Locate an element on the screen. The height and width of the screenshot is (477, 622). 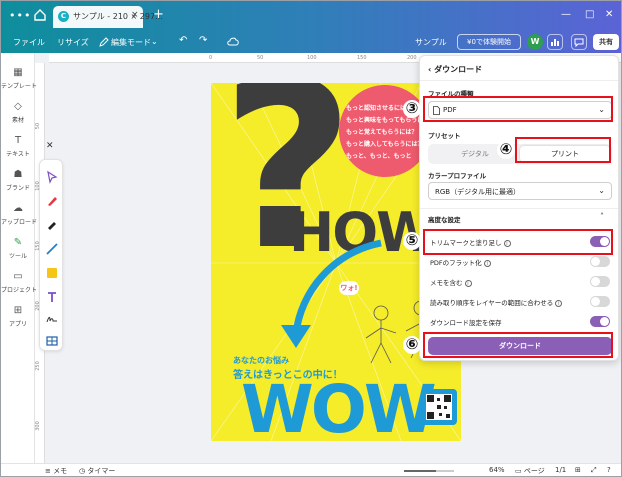
include-notes-toggle is located at coordinates (600, 281).